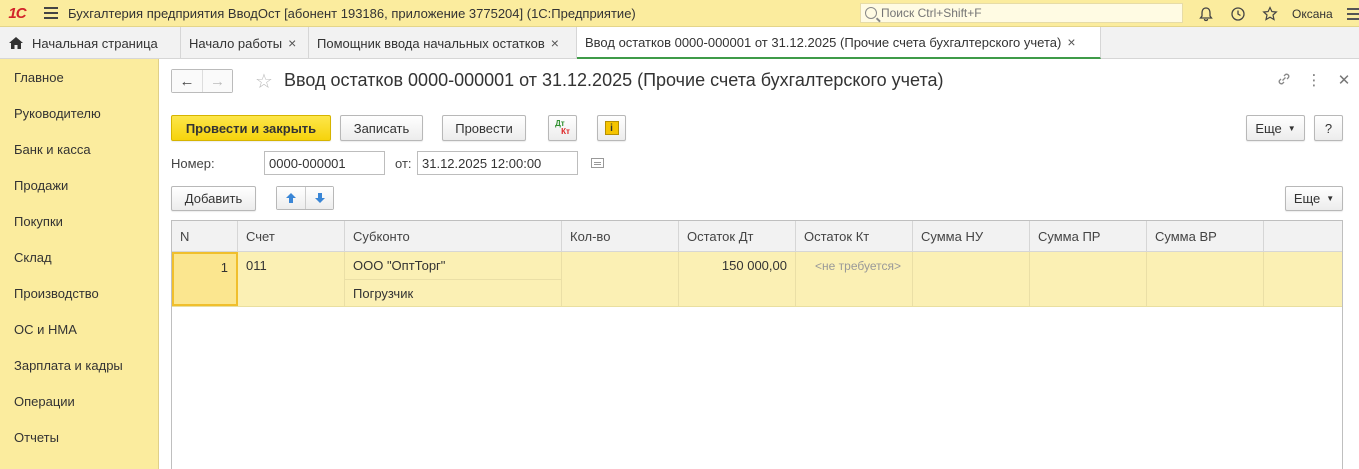  I want to click on bell-icon, so click(1206, 13).